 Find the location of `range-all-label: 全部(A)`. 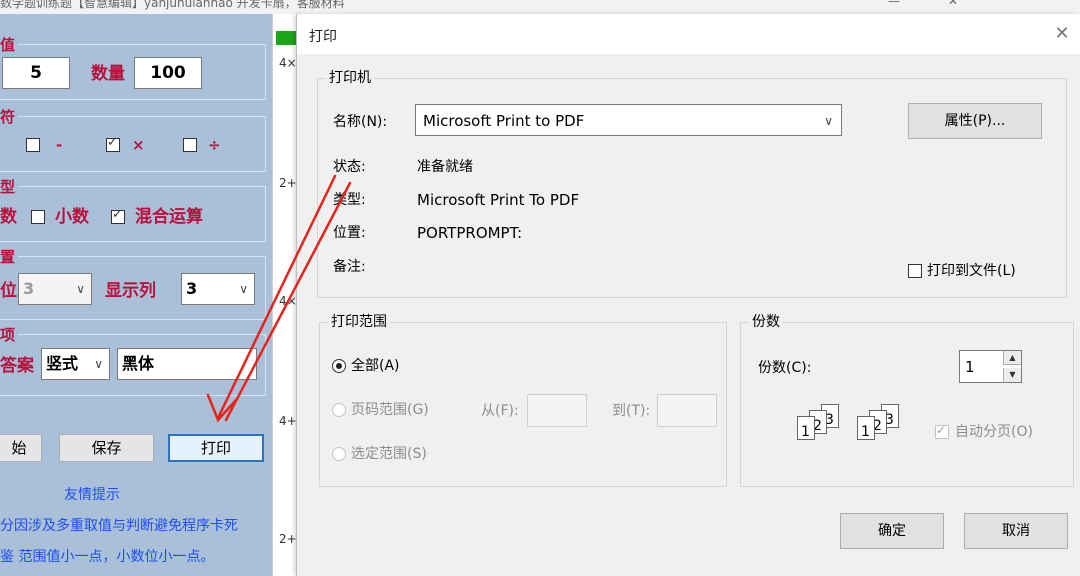

range-all-label: 全部(A) is located at coordinates (375, 366).